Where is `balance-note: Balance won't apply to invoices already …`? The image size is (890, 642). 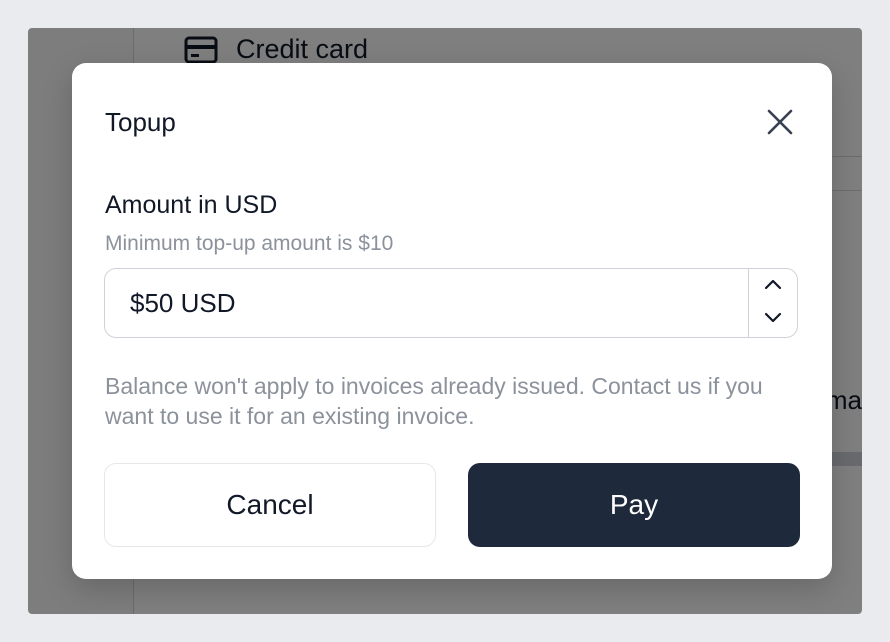
balance-note: Balance won't apply to invoices already … is located at coordinates (434, 401).